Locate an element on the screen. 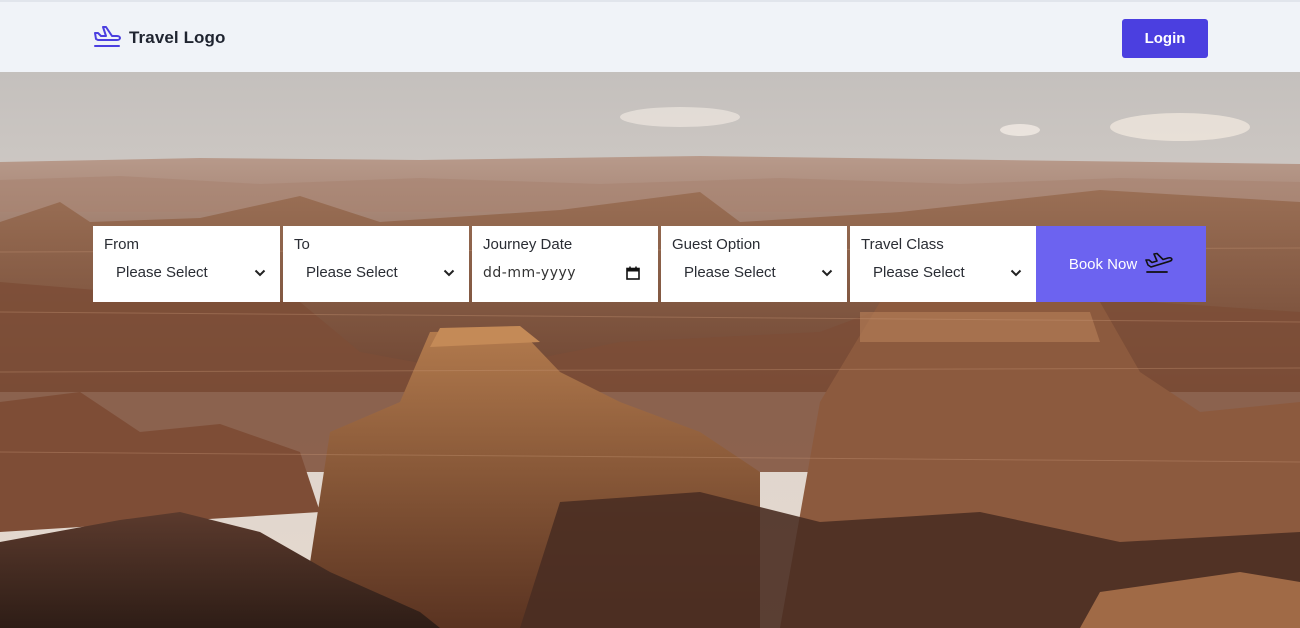 This screenshot has width=1300, height=628. guest-option-label: Guest Option is located at coordinates (716, 244).